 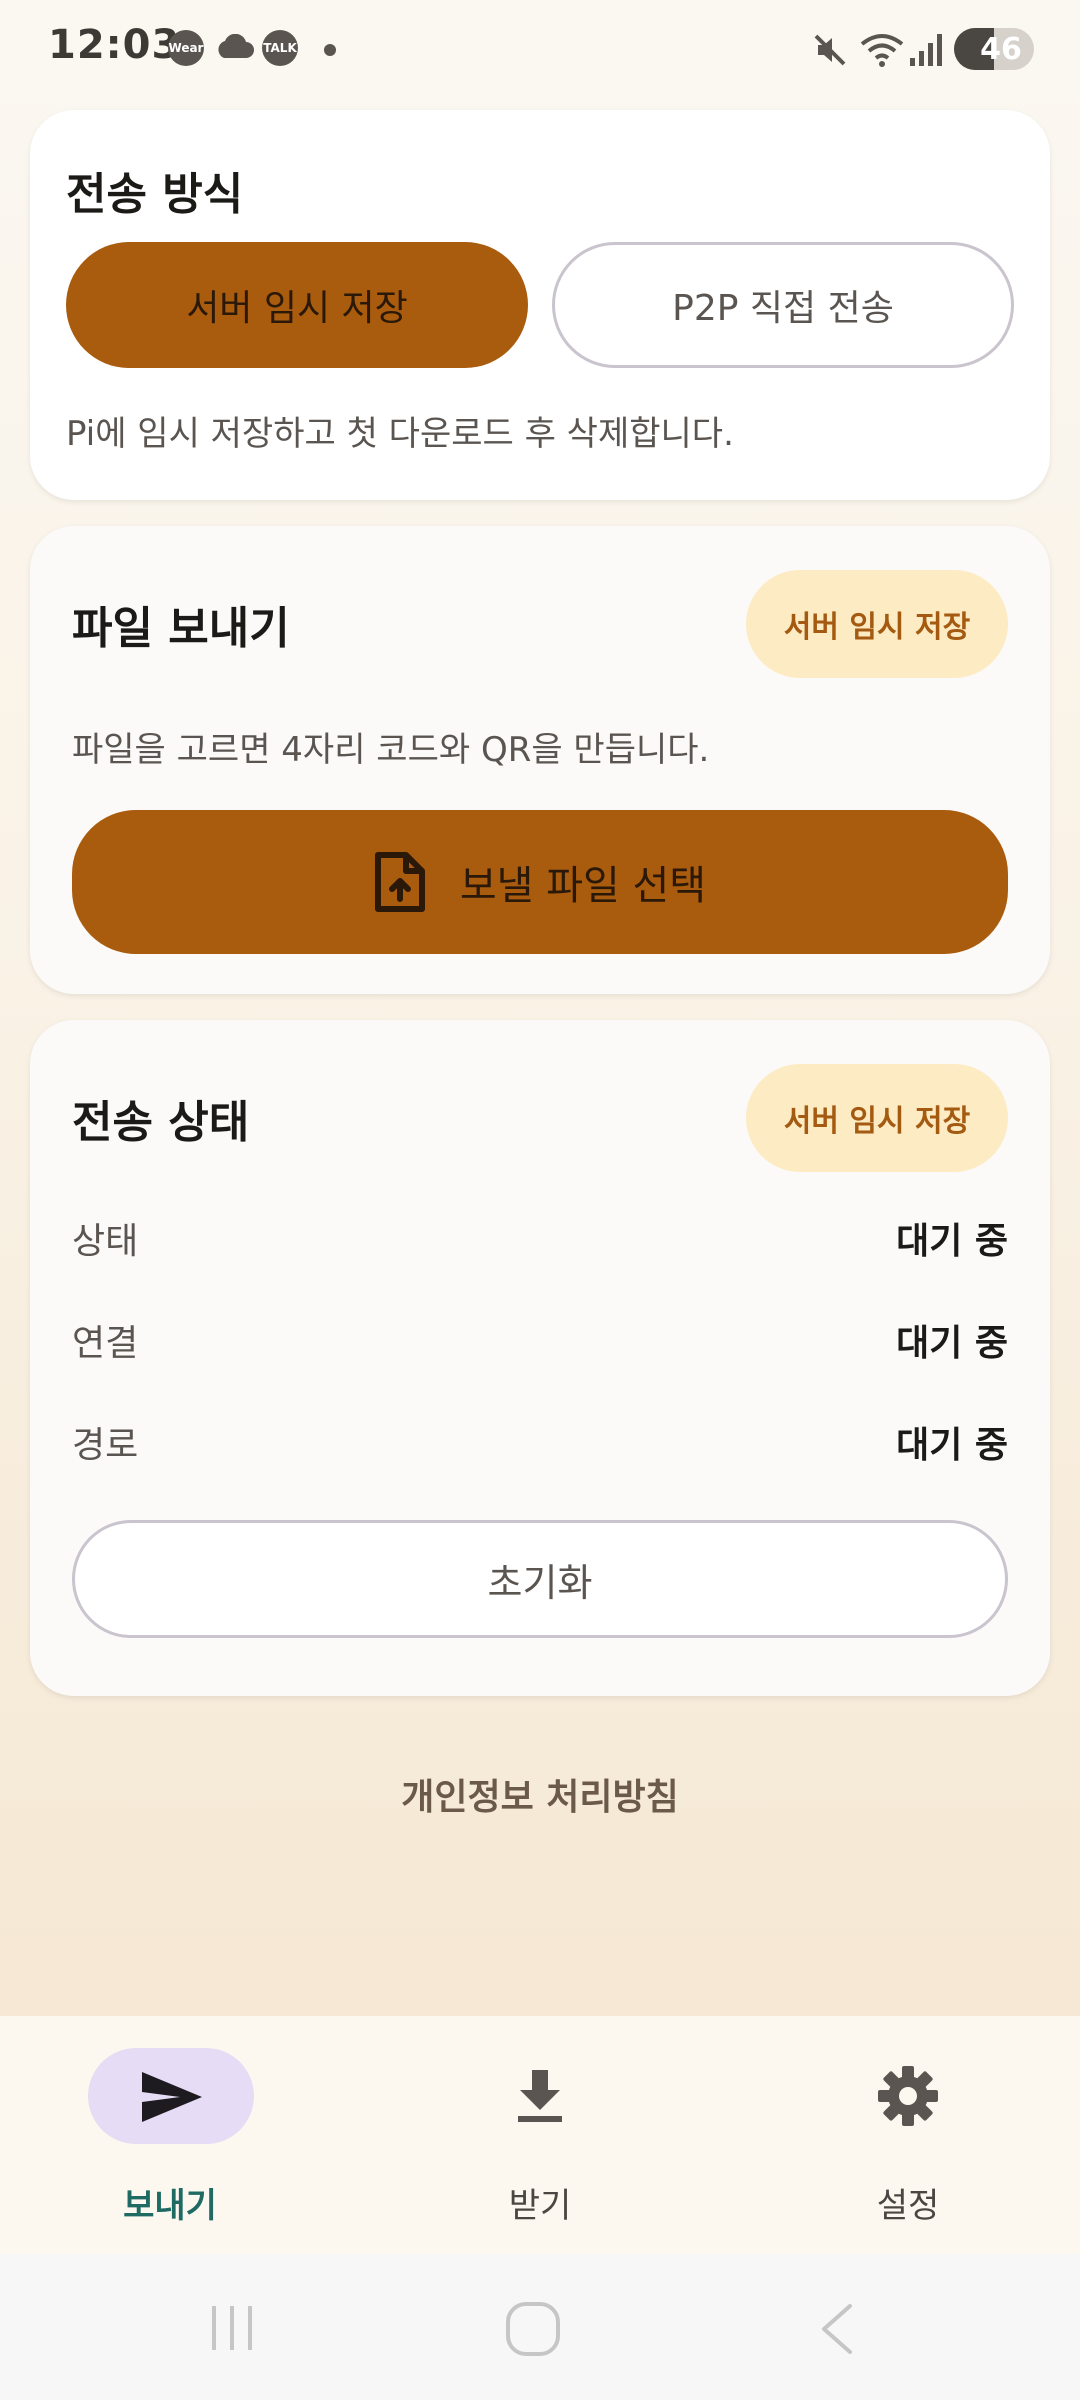 What do you see at coordinates (114, 45) in the screenshot?
I see `status-time: 12:03` at bounding box center [114, 45].